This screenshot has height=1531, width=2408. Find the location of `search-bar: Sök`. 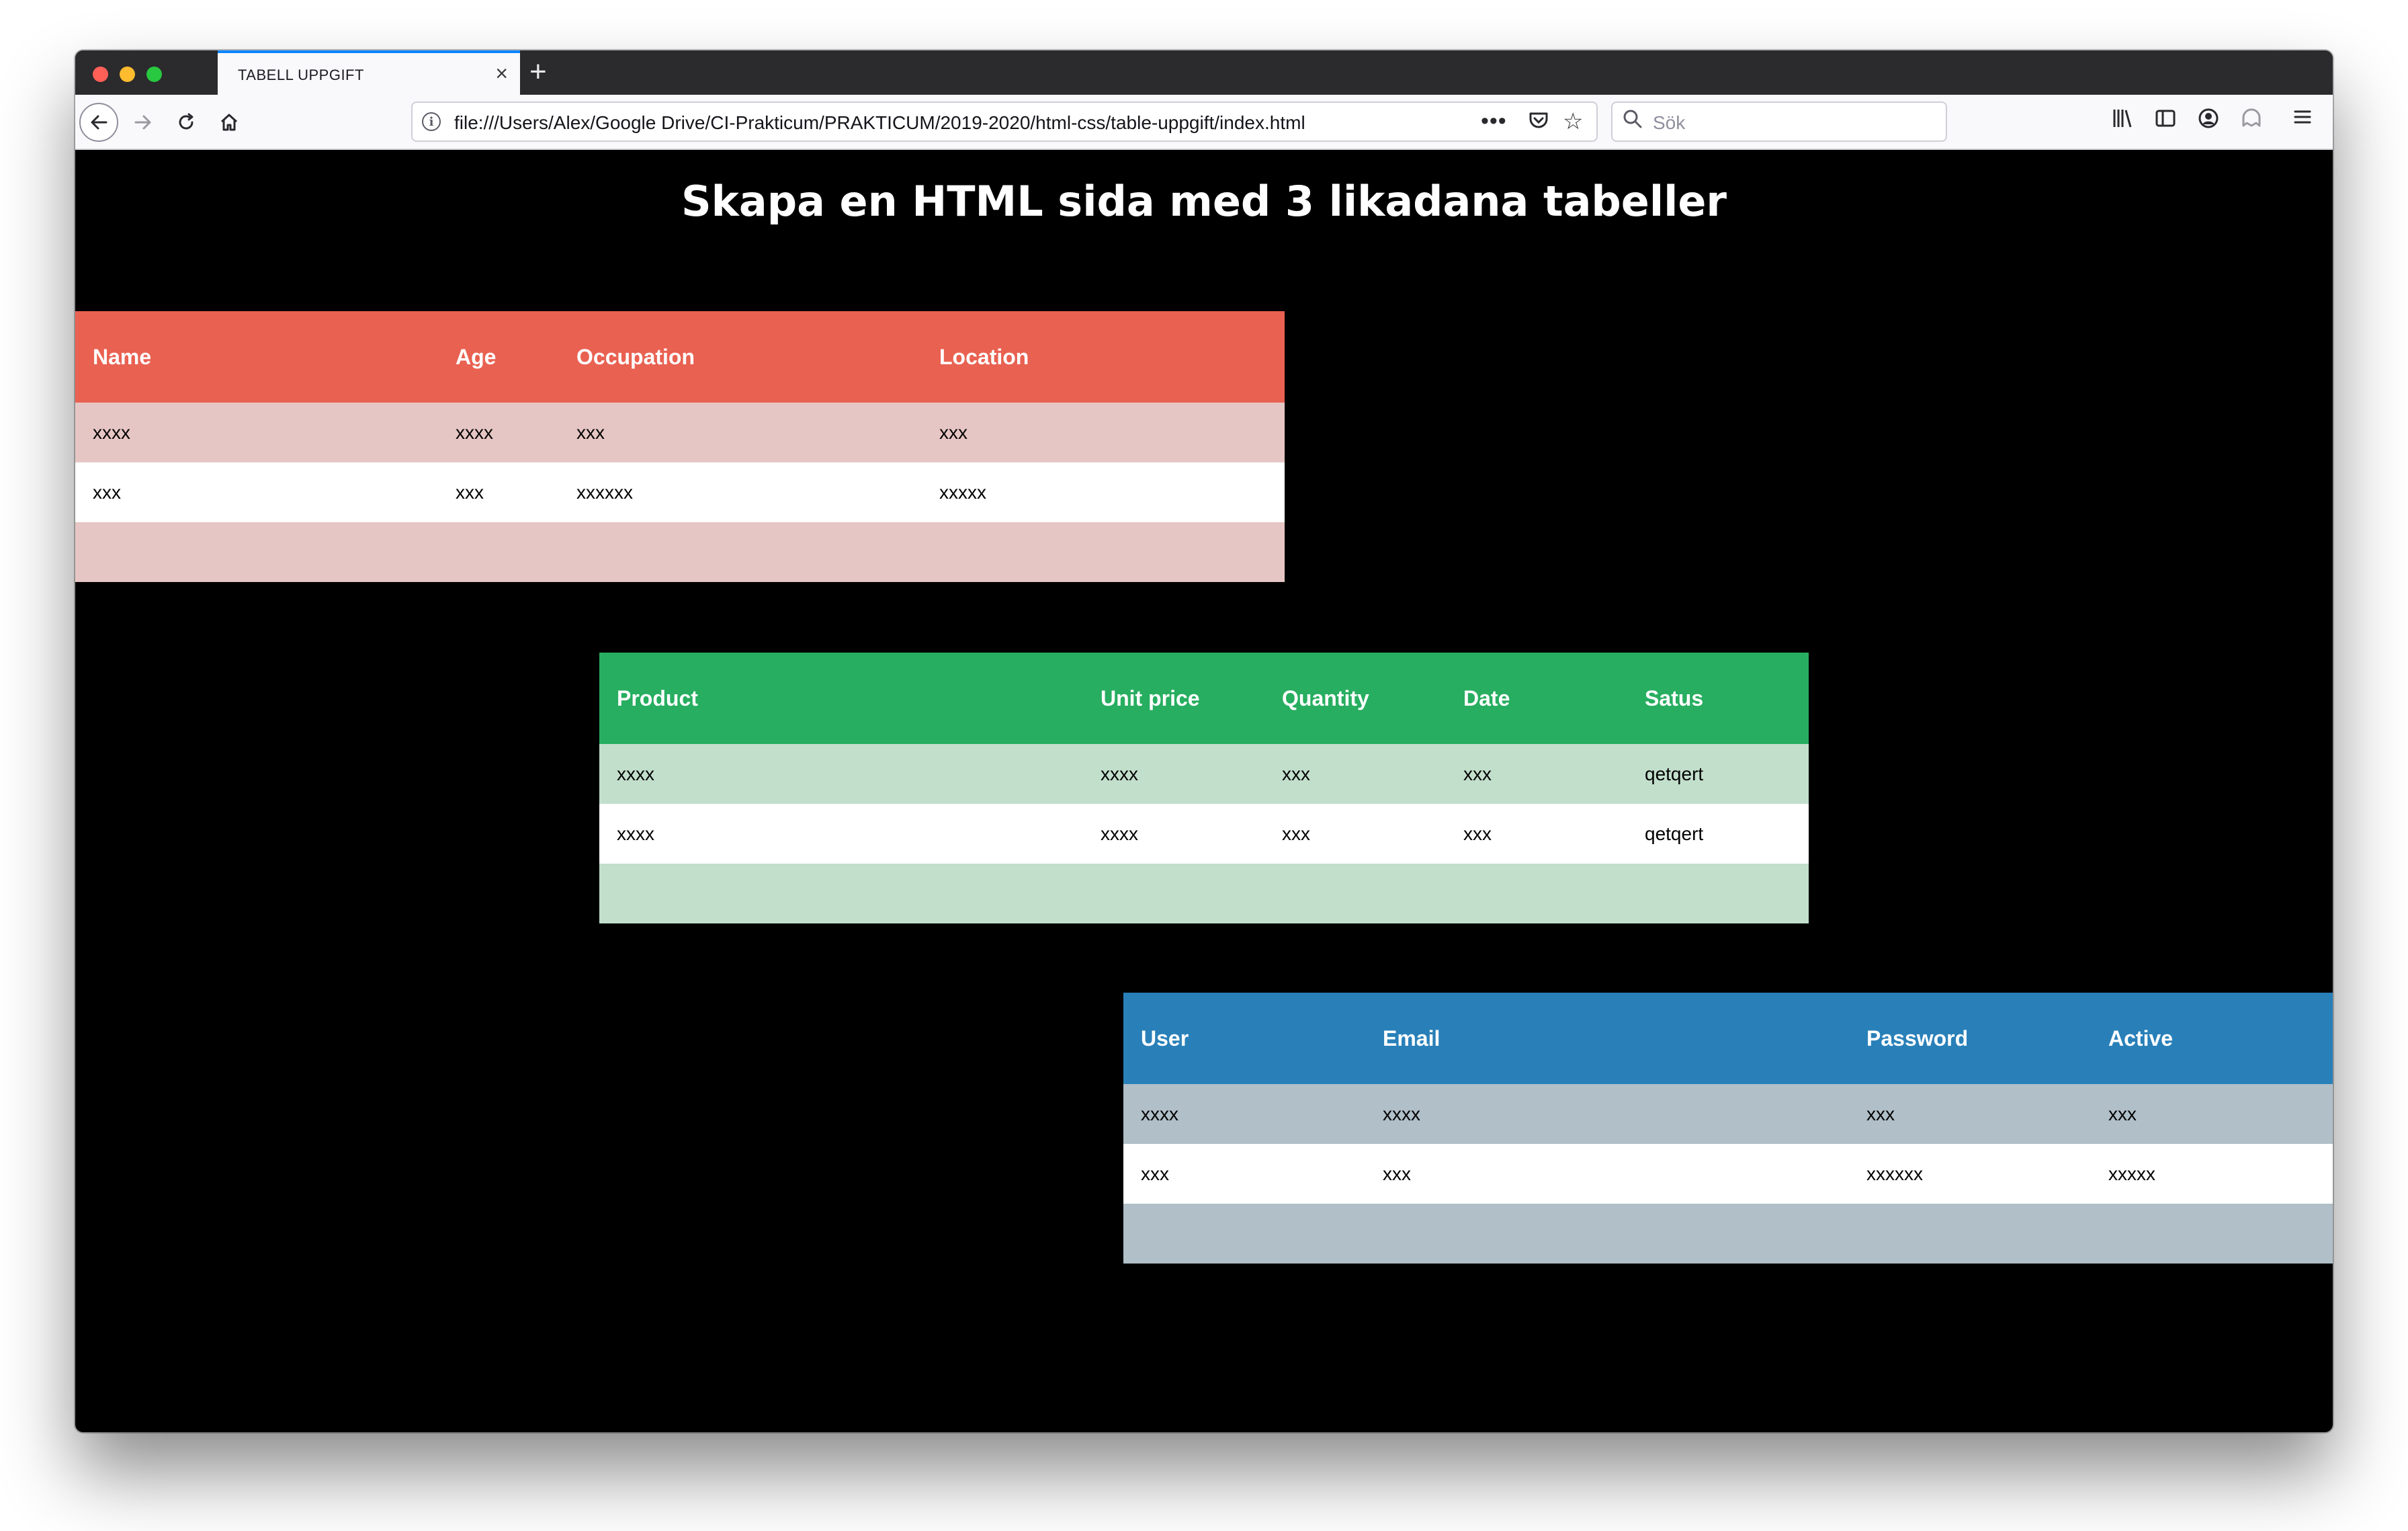

search-bar: Sök is located at coordinates (1779, 121).